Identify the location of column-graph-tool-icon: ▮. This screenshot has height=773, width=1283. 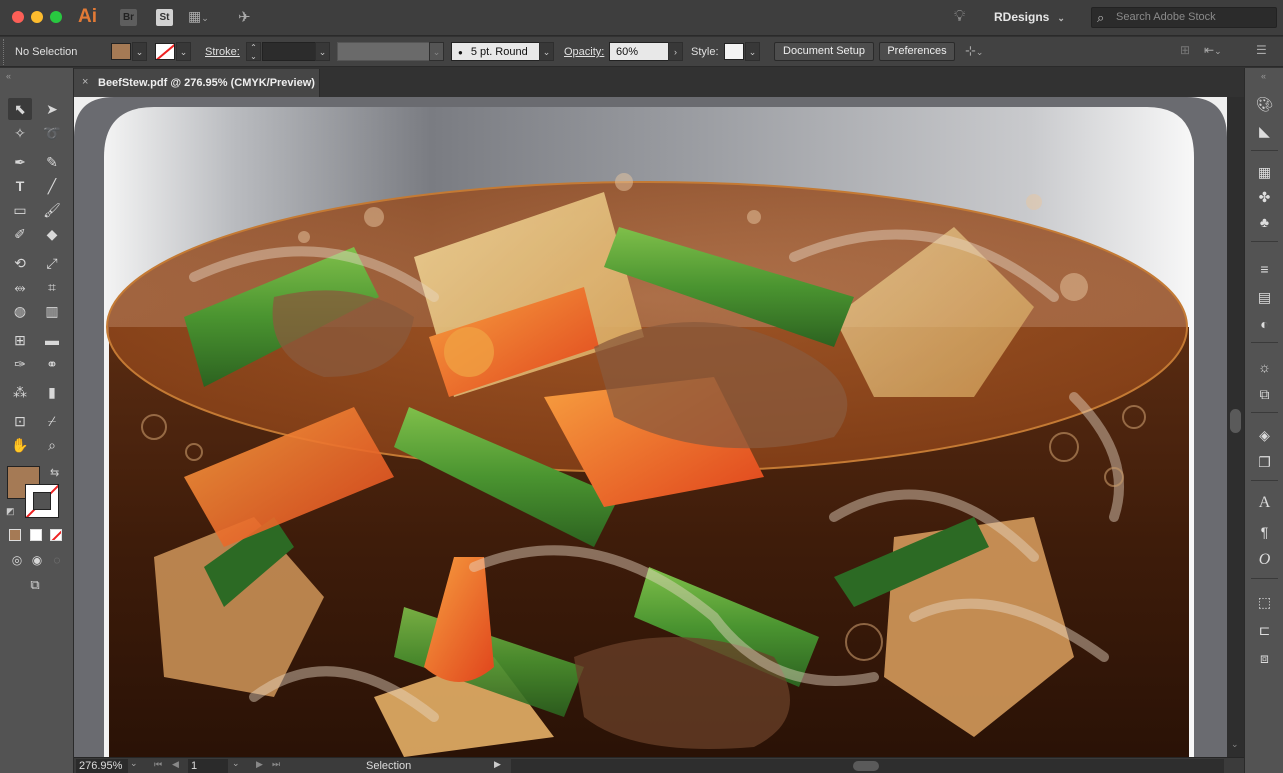
(52, 392).